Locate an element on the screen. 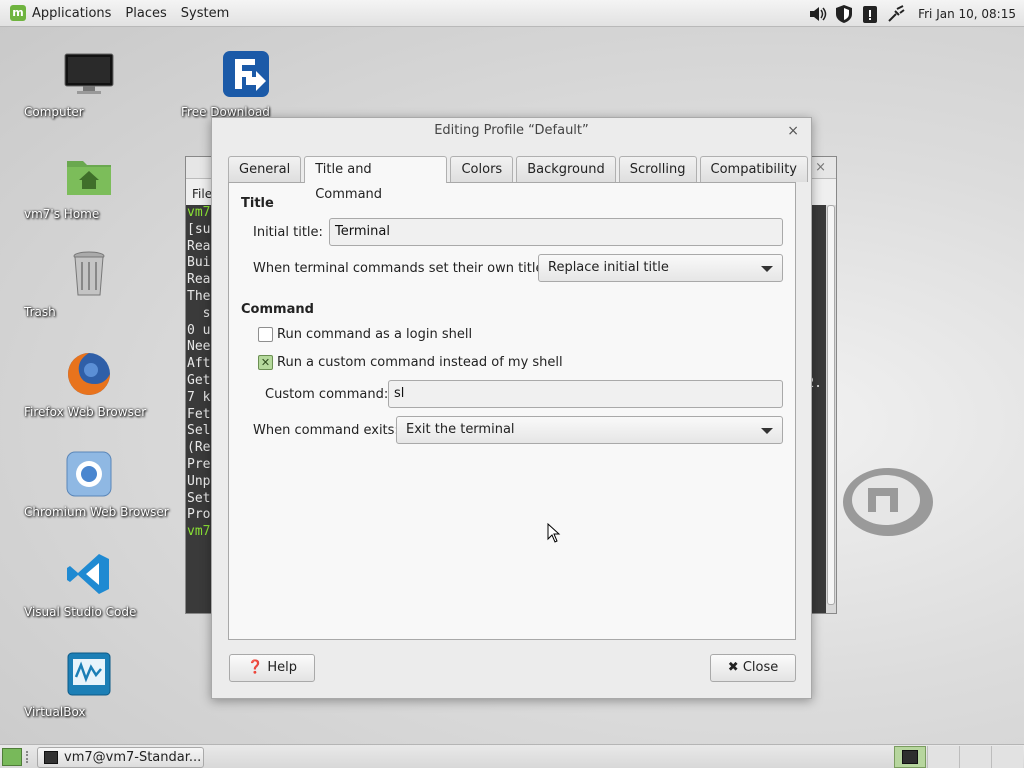  shield-icon is located at coordinates (844, 14).